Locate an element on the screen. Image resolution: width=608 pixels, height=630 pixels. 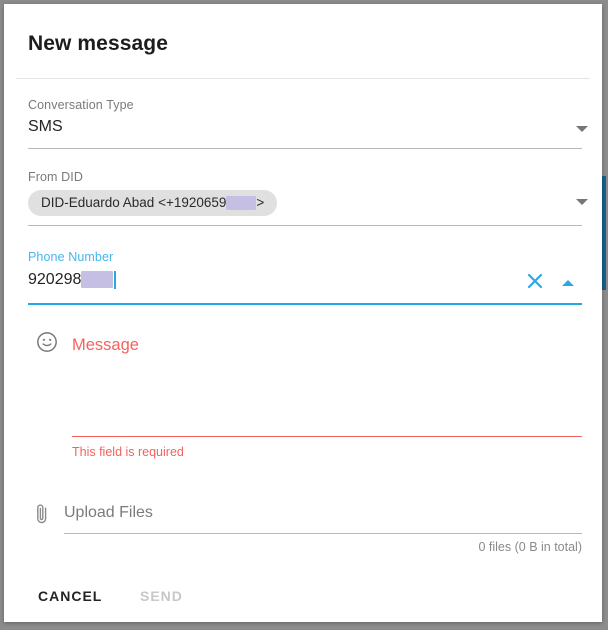
dialog-footer: CANCEL SEND is located at coordinates (303, 598).